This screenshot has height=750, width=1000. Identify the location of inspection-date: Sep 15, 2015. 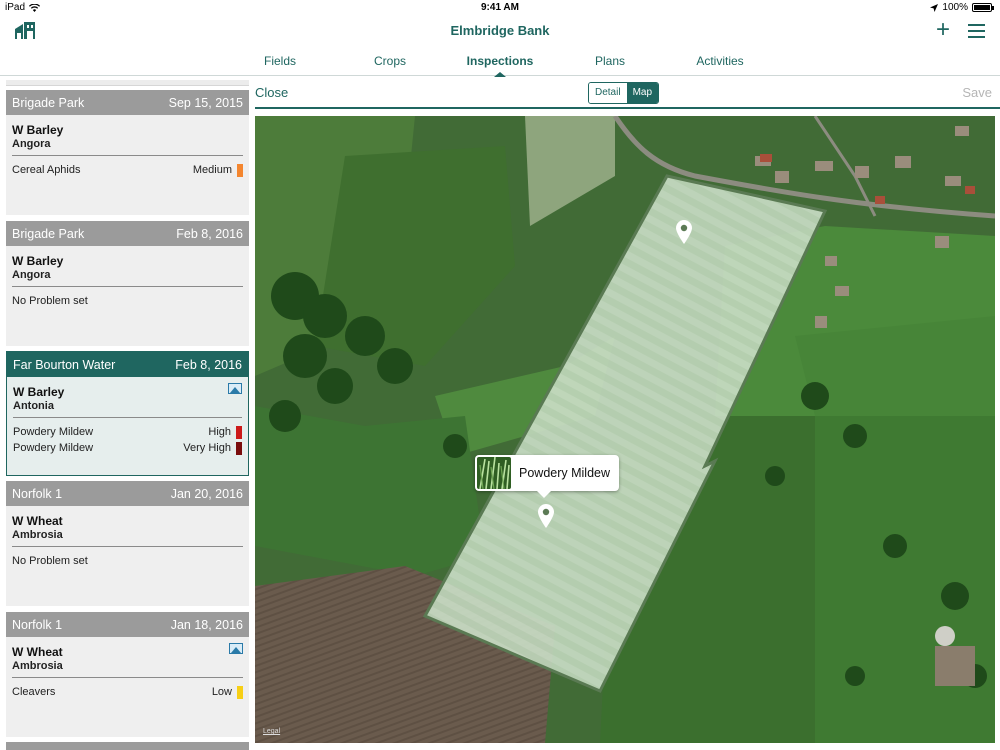
(205, 102).